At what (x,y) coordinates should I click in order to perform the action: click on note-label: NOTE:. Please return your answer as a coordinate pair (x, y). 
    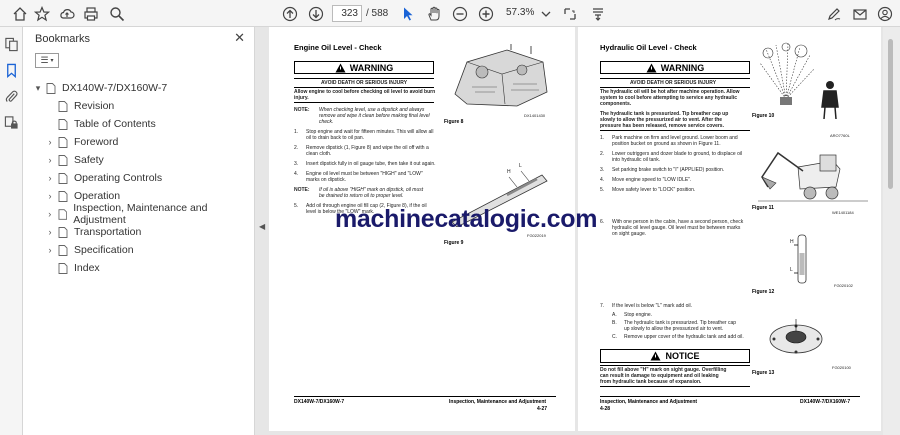
    Looking at the image, I should click on (302, 190).